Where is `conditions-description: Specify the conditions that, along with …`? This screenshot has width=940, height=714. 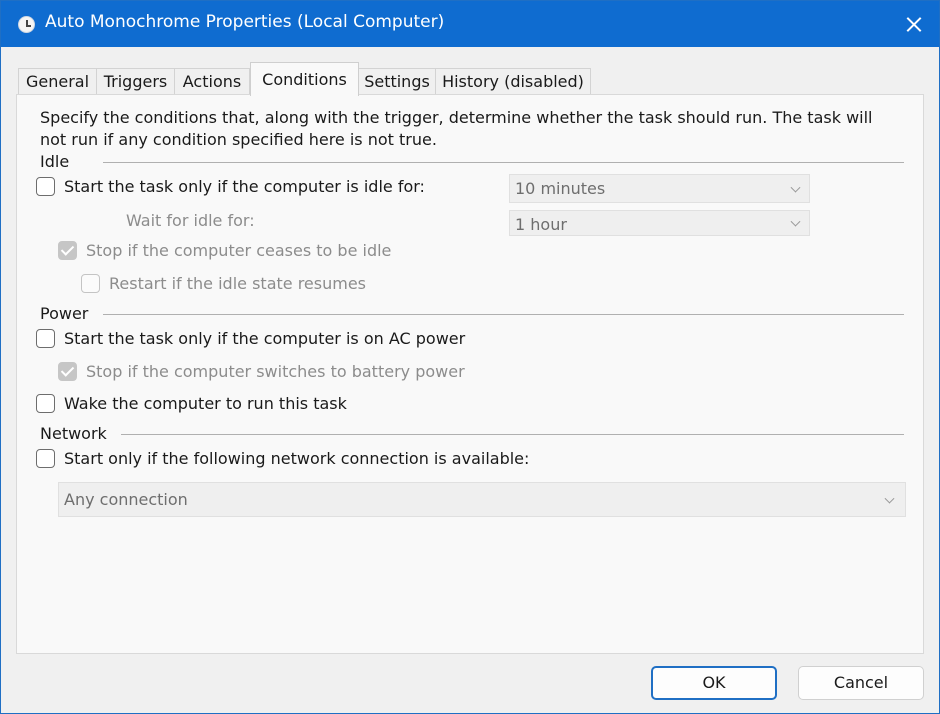 conditions-description: Specify the conditions that, along with … is located at coordinates (456, 128).